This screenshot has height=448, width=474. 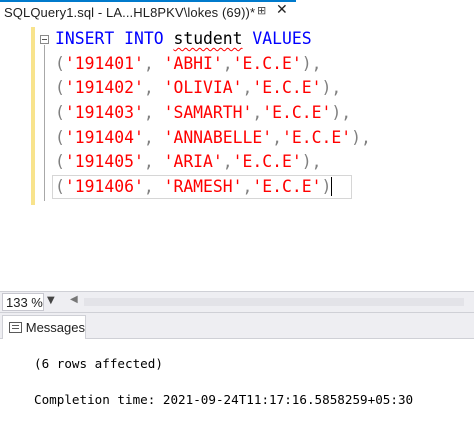 I want to click on string-literal: '191402', so click(x=104, y=88).